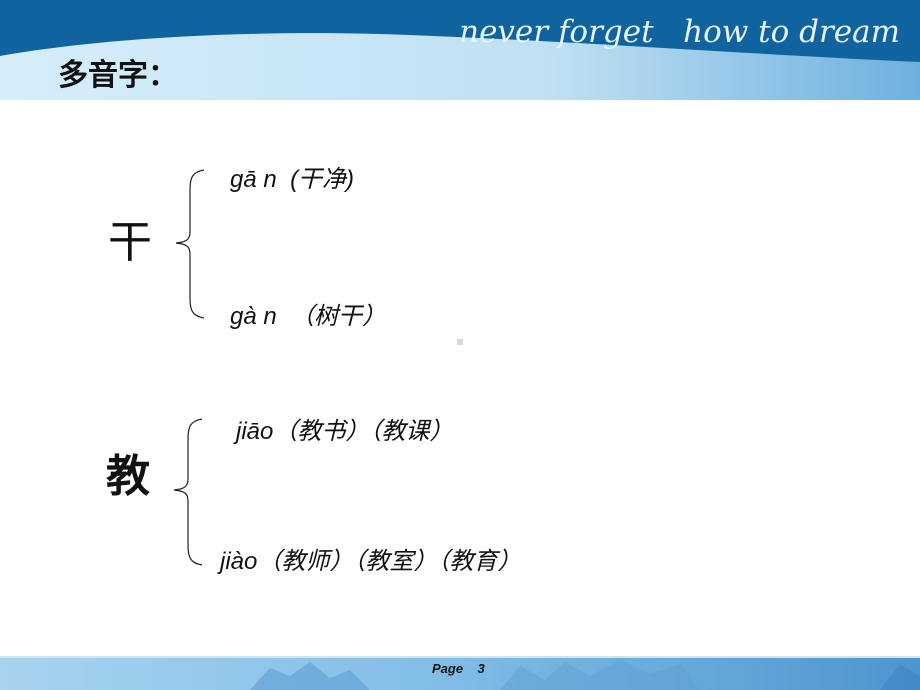 The image size is (920, 690). I want to click on page-title: 多音字：, so click(118, 75).